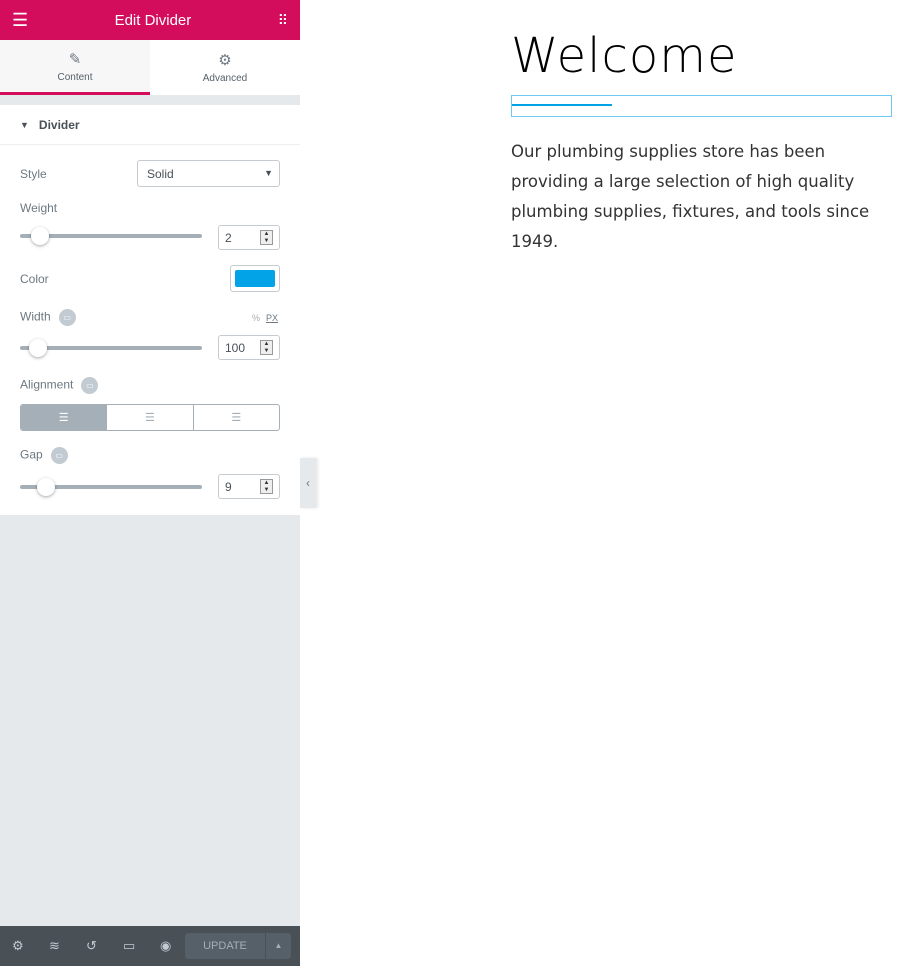 Image resolution: width=911 pixels, height=966 pixels. Describe the element at coordinates (249, 237) in the screenshot. I see `weight-input: 2 ▲ ▼` at that location.